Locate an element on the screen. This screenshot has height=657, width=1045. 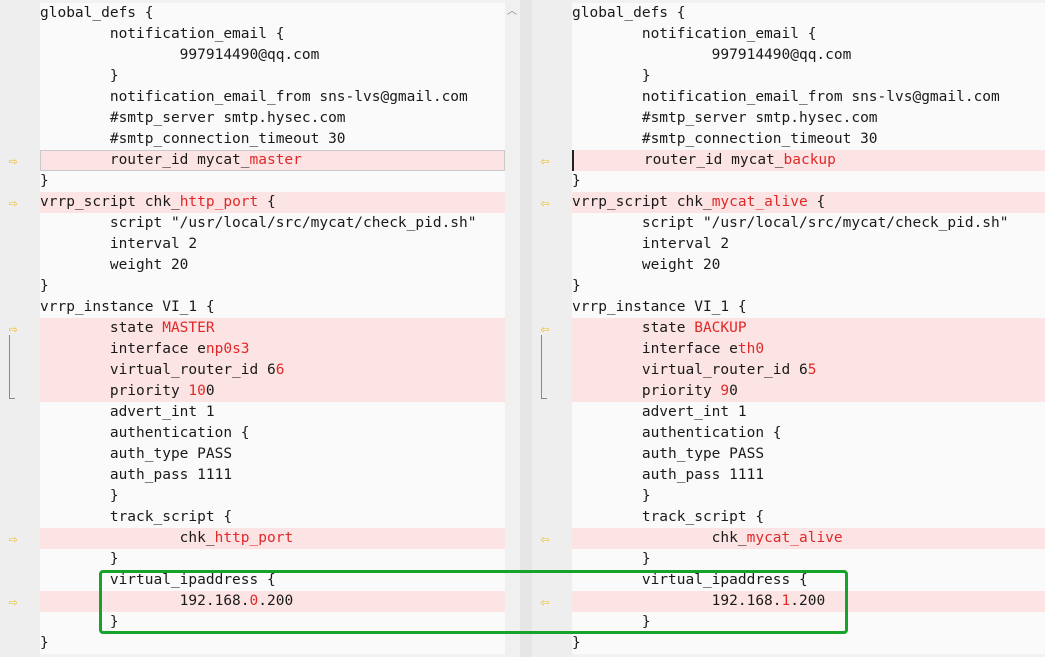
diff-highlight-text: http_port is located at coordinates (219, 202).